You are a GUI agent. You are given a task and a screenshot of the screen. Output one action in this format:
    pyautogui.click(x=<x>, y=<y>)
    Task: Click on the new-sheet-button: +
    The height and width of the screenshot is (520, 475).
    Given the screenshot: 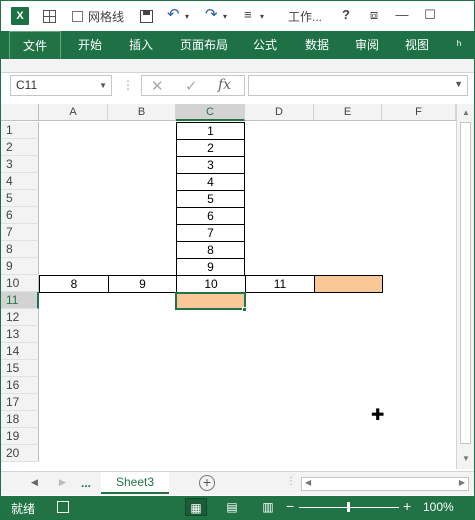 What is the action you would take?
    pyautogui.click(x=207, y=483)
    